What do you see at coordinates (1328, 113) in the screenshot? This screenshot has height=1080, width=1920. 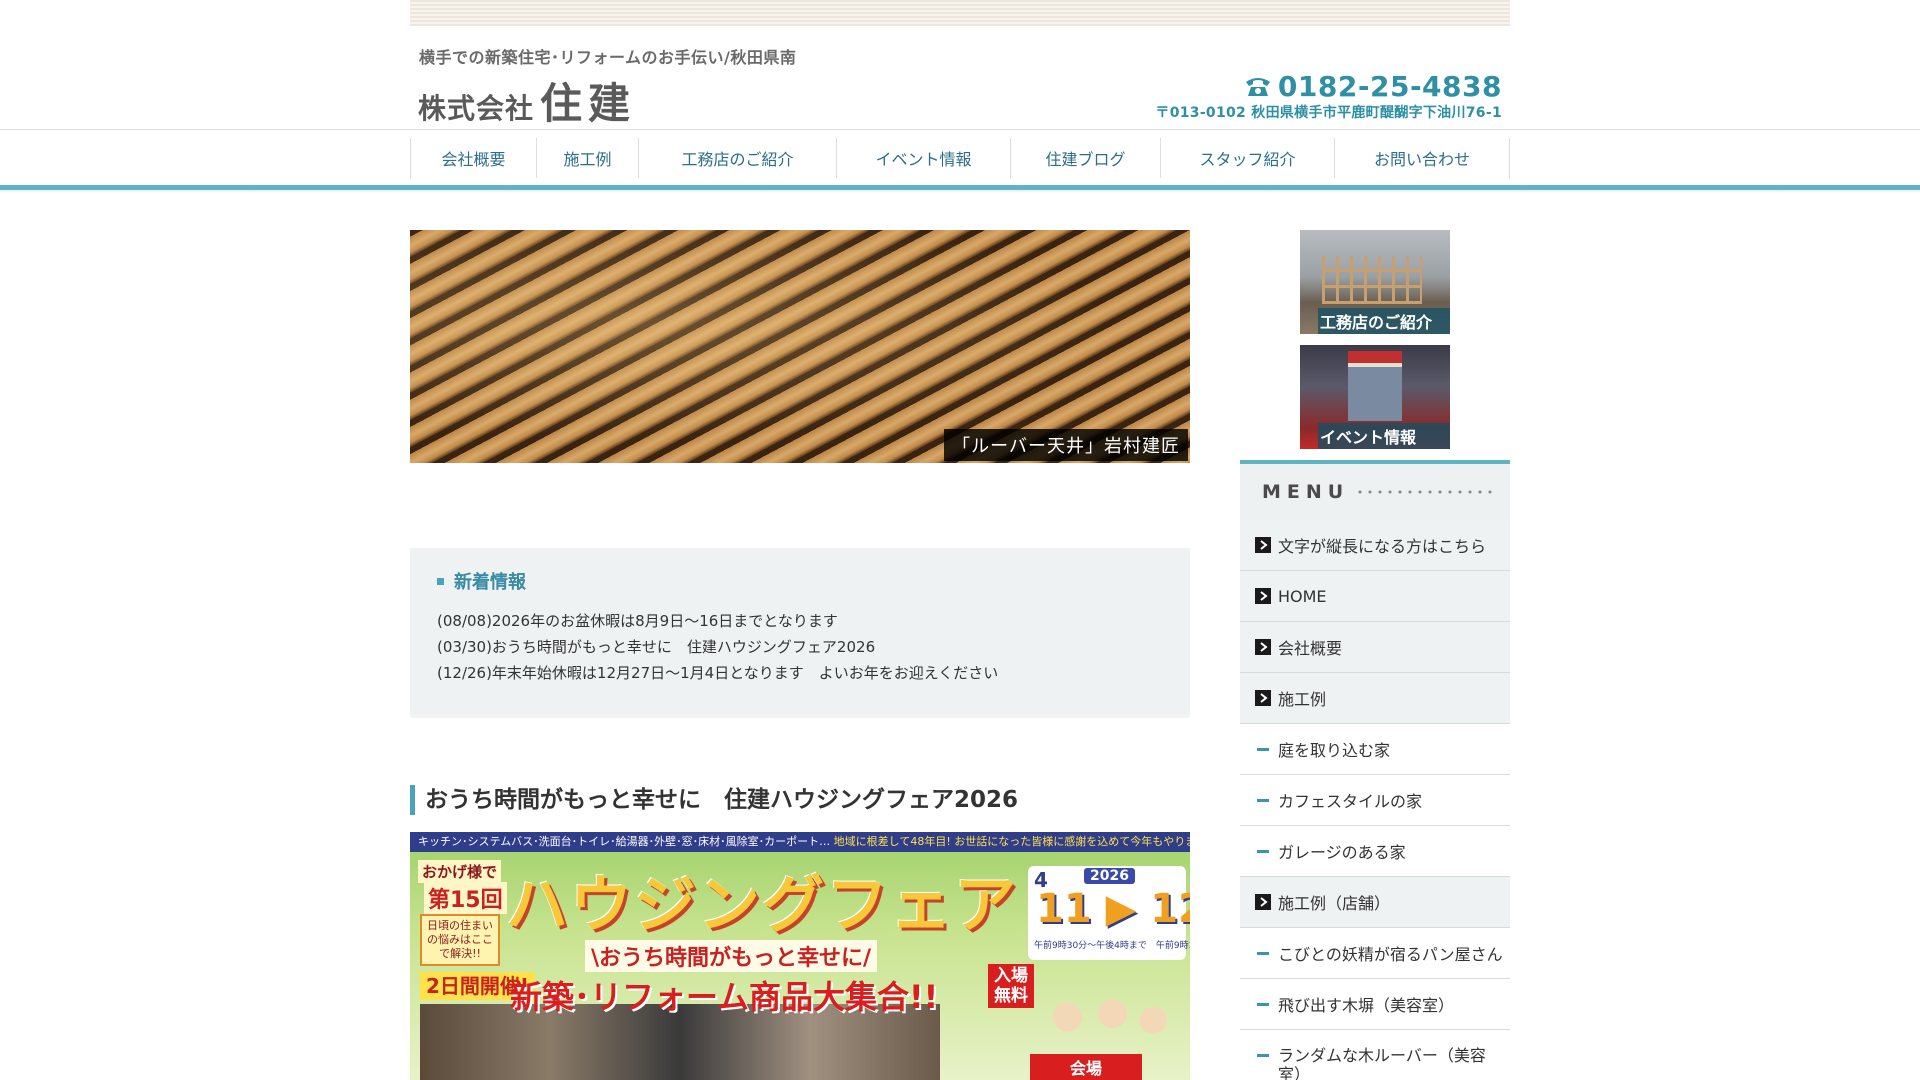 I see `company-address: 〒013-0102 秋田県横手市平鹿町醍醐字下油川76-1` at bounding box center [1328, 113].